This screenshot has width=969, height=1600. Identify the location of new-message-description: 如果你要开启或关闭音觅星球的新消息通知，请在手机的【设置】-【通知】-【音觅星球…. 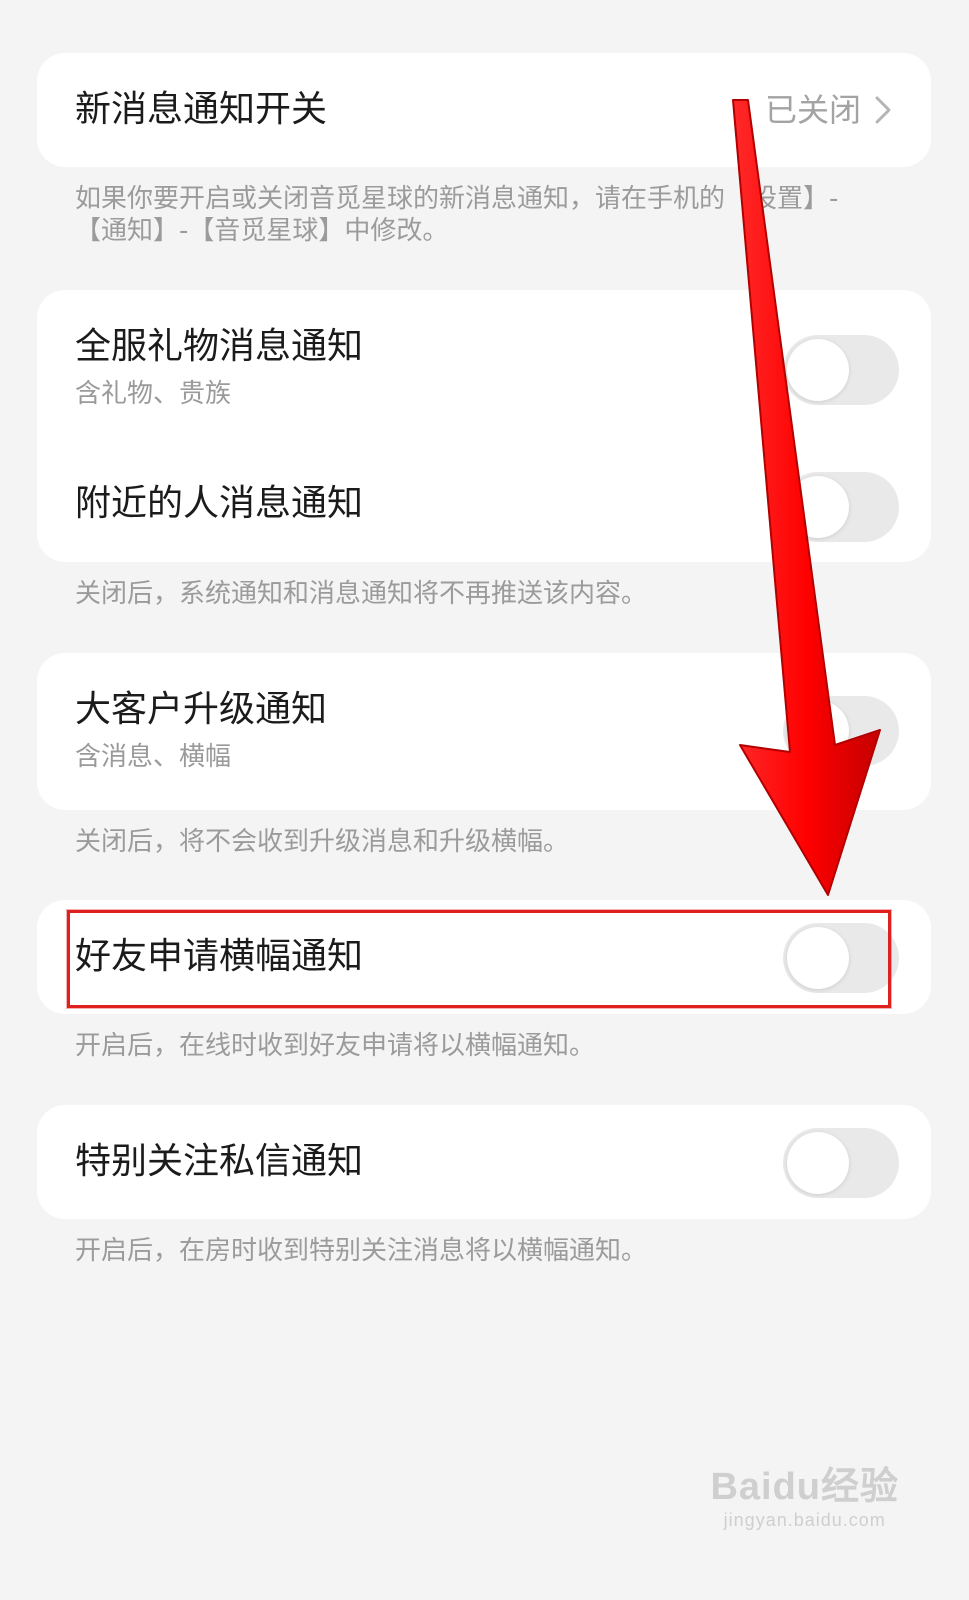
(457, 215).